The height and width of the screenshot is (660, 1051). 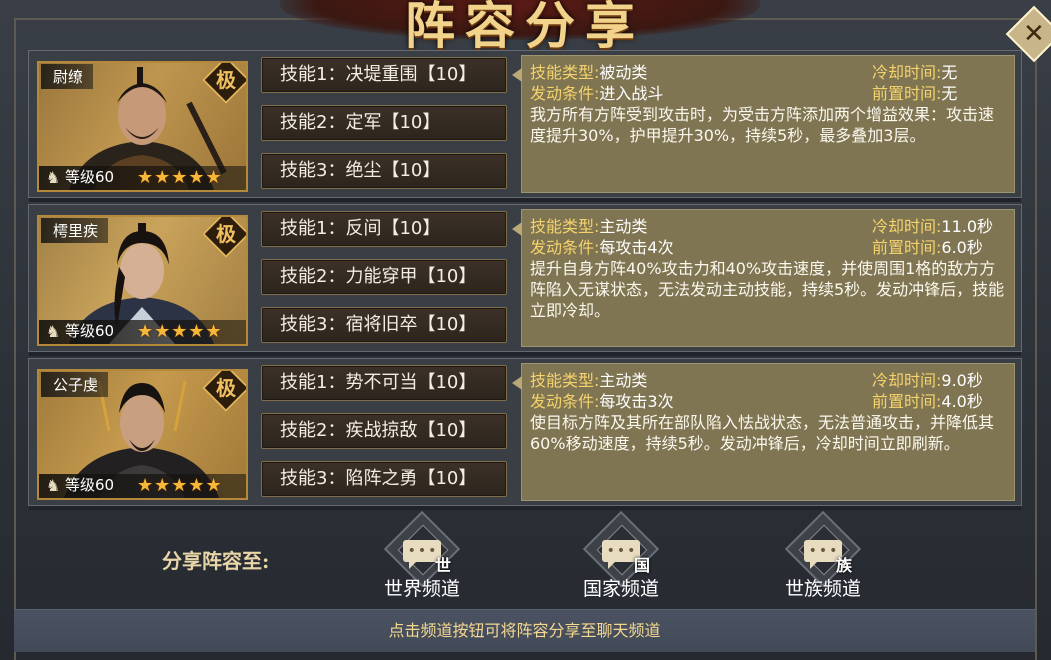 I want to click on channel-label: 世界频道, so click(x=421, y=589).